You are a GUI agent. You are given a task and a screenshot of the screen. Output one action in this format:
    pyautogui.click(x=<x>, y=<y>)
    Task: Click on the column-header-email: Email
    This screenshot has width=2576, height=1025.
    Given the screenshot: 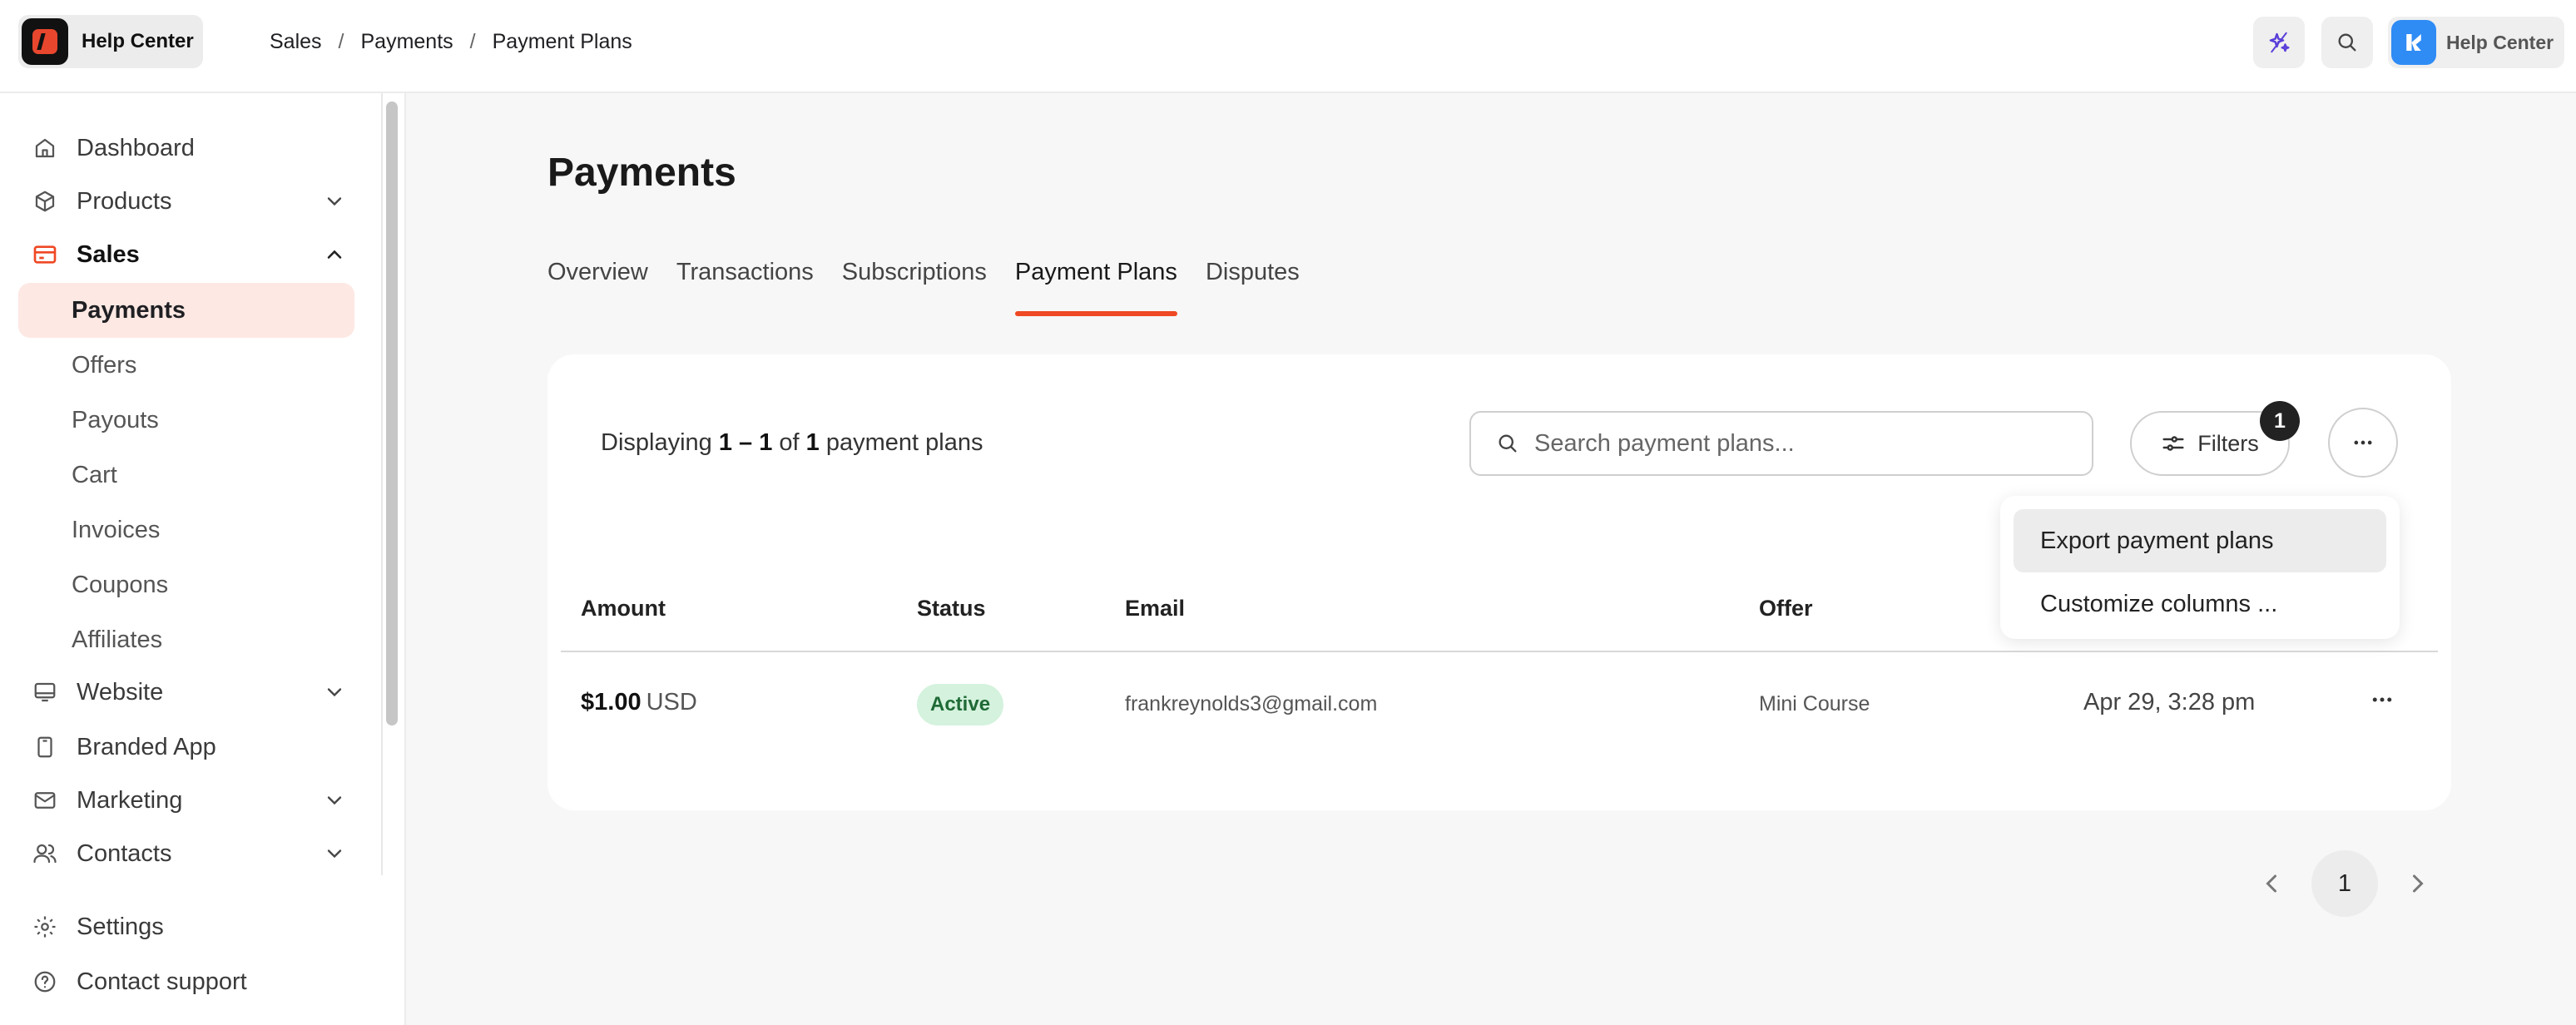 What is the action you would take?
    pyautogui.click(x=1155, y=608)
    